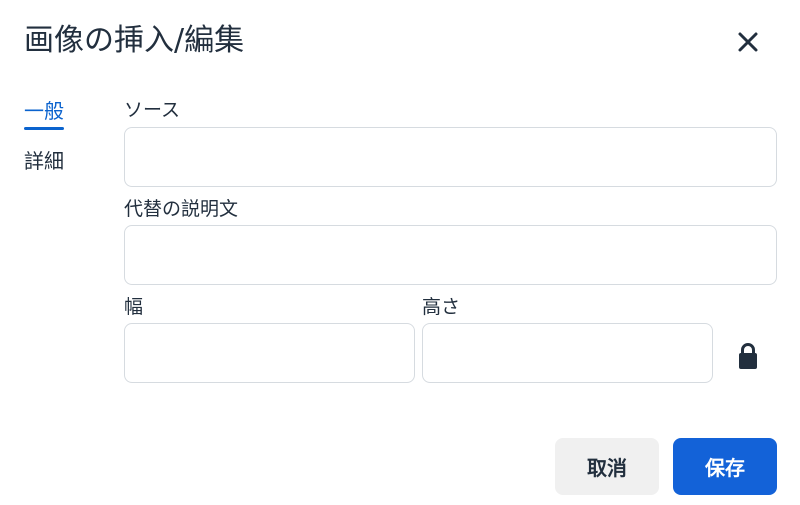 The height and width of the screenshot is (505, 800). I want to click on close-icon, so click(748, 42).